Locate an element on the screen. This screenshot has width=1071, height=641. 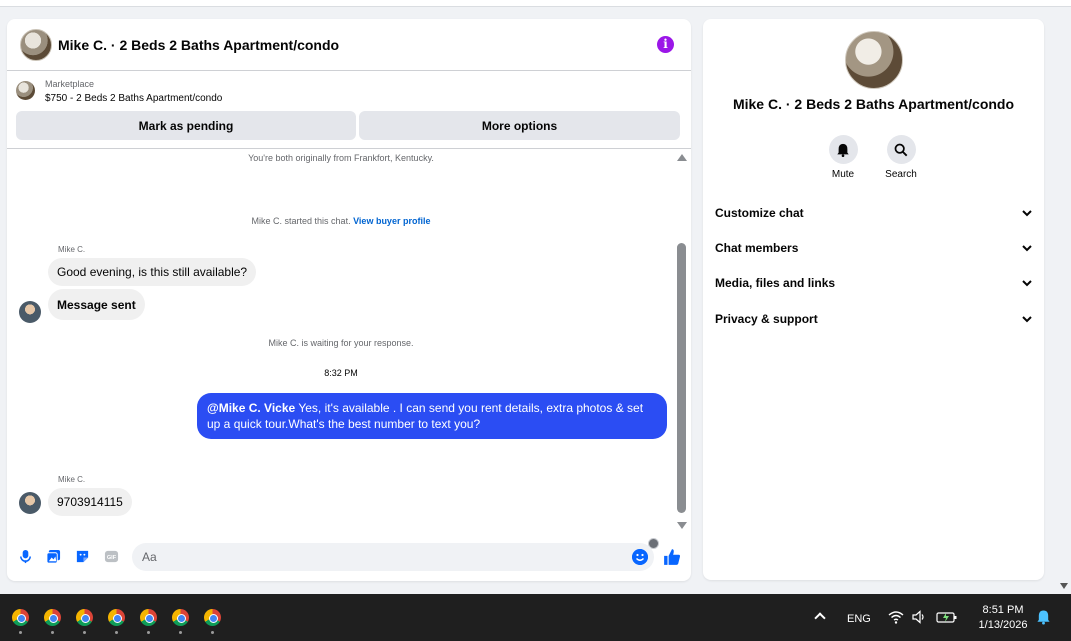
mute-button is located at coordinates (843, 149).